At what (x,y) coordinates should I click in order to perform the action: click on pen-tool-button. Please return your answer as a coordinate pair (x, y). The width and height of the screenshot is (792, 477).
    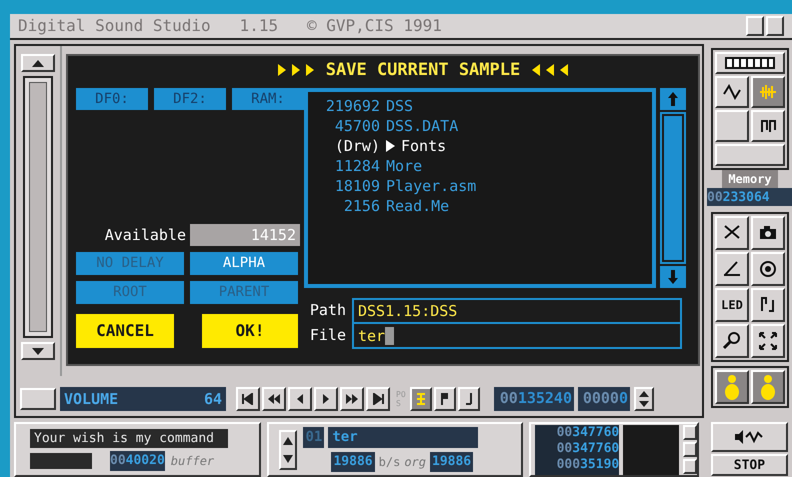
    Looking at the image, I should click on (732, 269).